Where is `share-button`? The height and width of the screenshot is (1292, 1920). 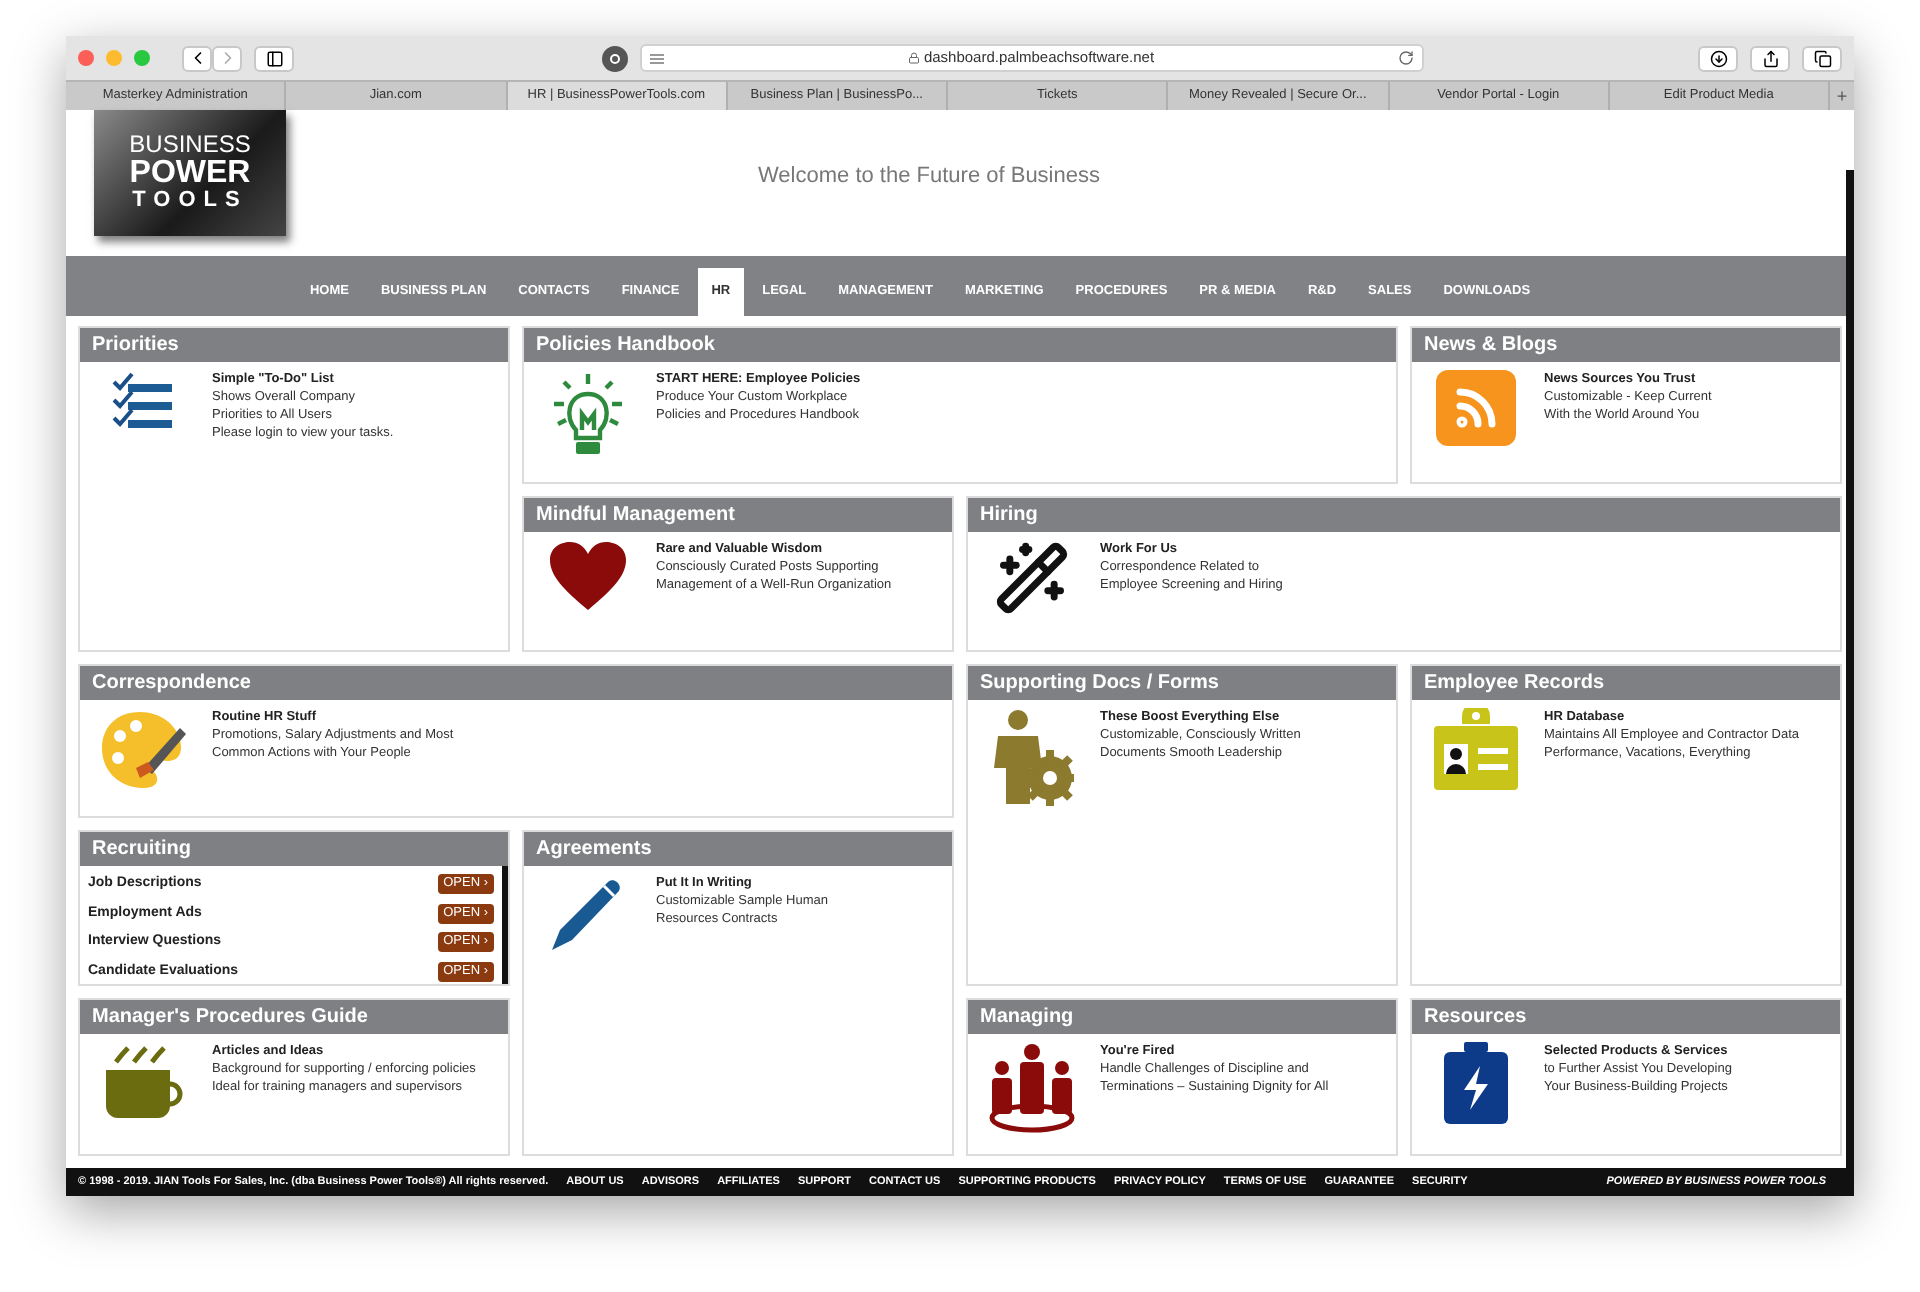 share-button is located at coordinates (1770, 58).